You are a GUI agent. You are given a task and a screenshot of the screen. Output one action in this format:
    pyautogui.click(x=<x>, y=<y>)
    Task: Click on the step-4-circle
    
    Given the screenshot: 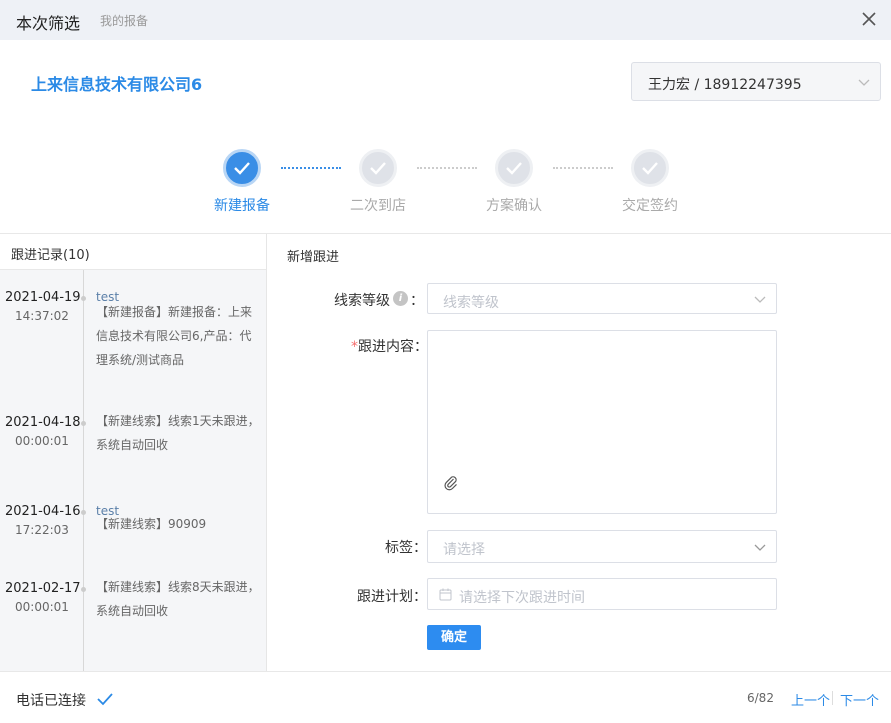 What is the action you would take?
    pyautogui.click(x=650, y=168)
    